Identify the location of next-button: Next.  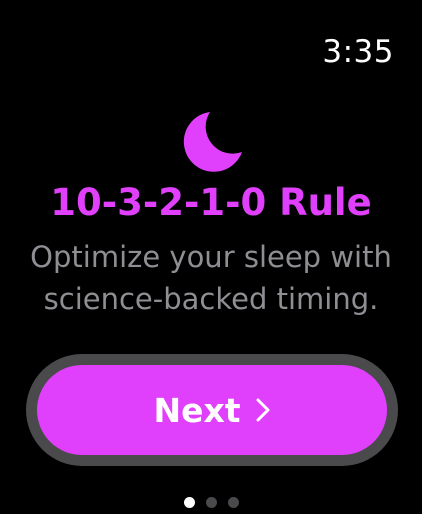
(212, 410).